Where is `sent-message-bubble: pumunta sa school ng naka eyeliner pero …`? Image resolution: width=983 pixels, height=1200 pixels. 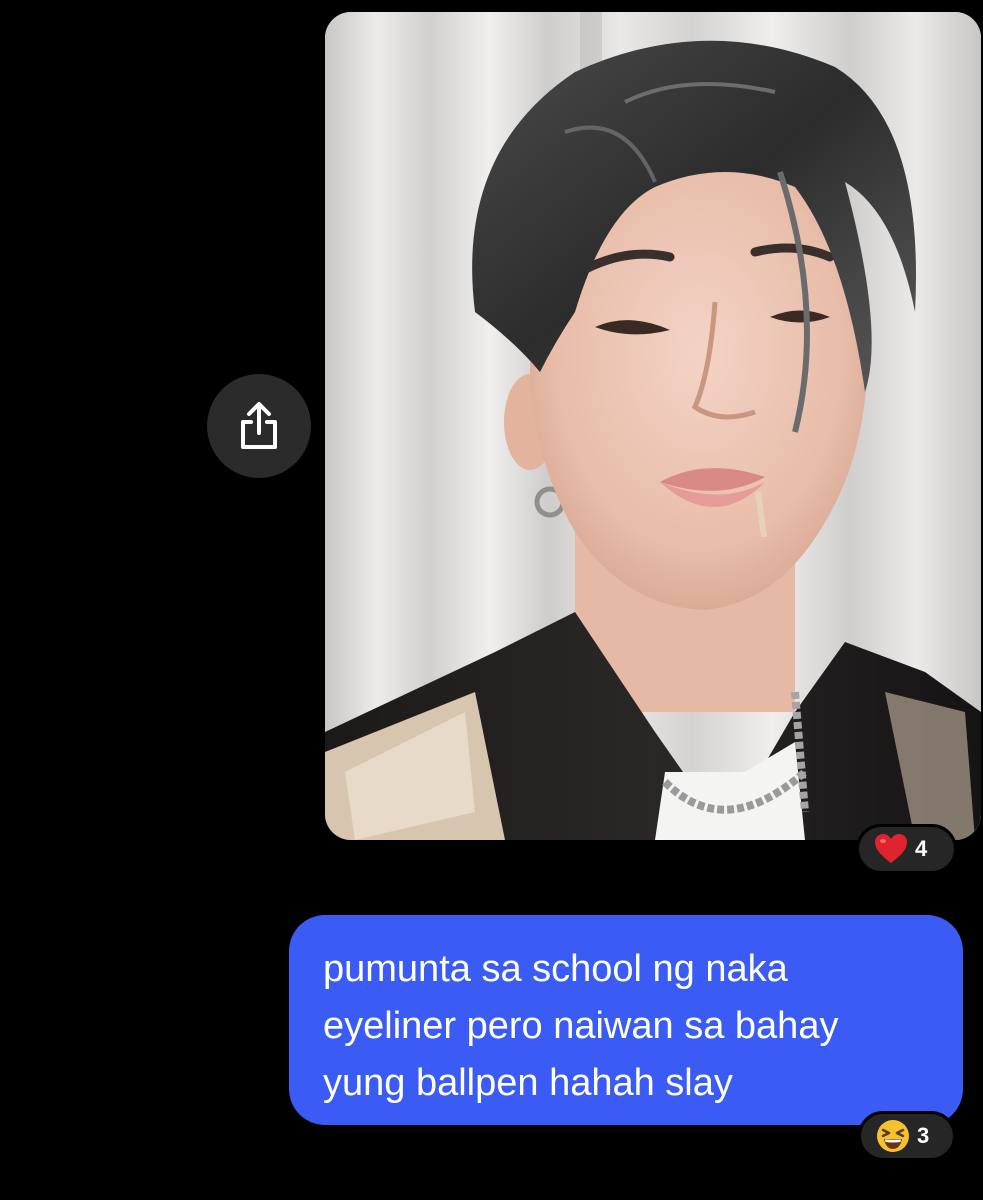 sent-message-bubble: pumunta sa school ng naka eyeliner pero … is located at coordinates (626, 1020).